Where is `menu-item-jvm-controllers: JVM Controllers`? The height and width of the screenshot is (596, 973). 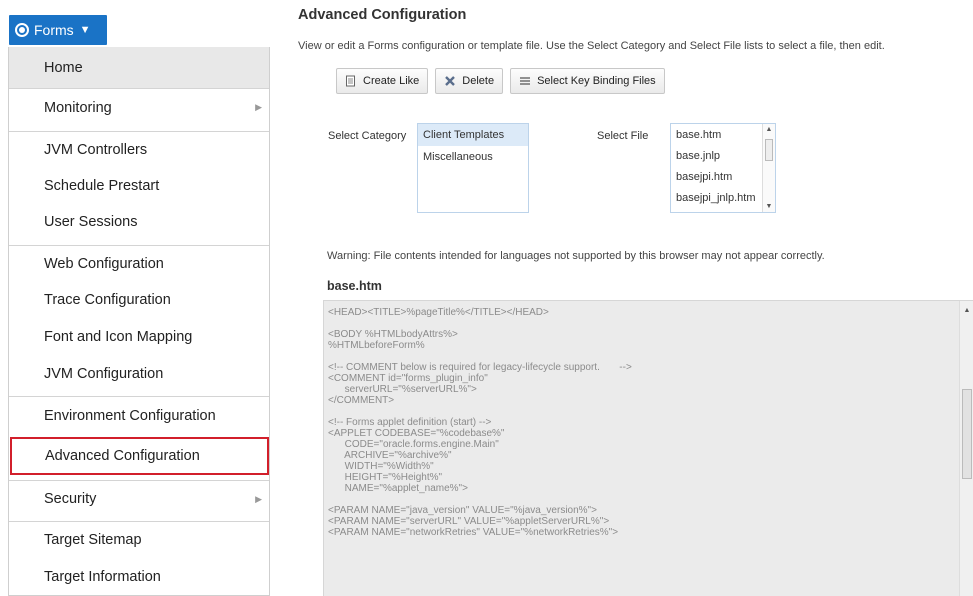 menu-item-jvm-controllers: JVM Controllers is located at coordinates (139, 149).